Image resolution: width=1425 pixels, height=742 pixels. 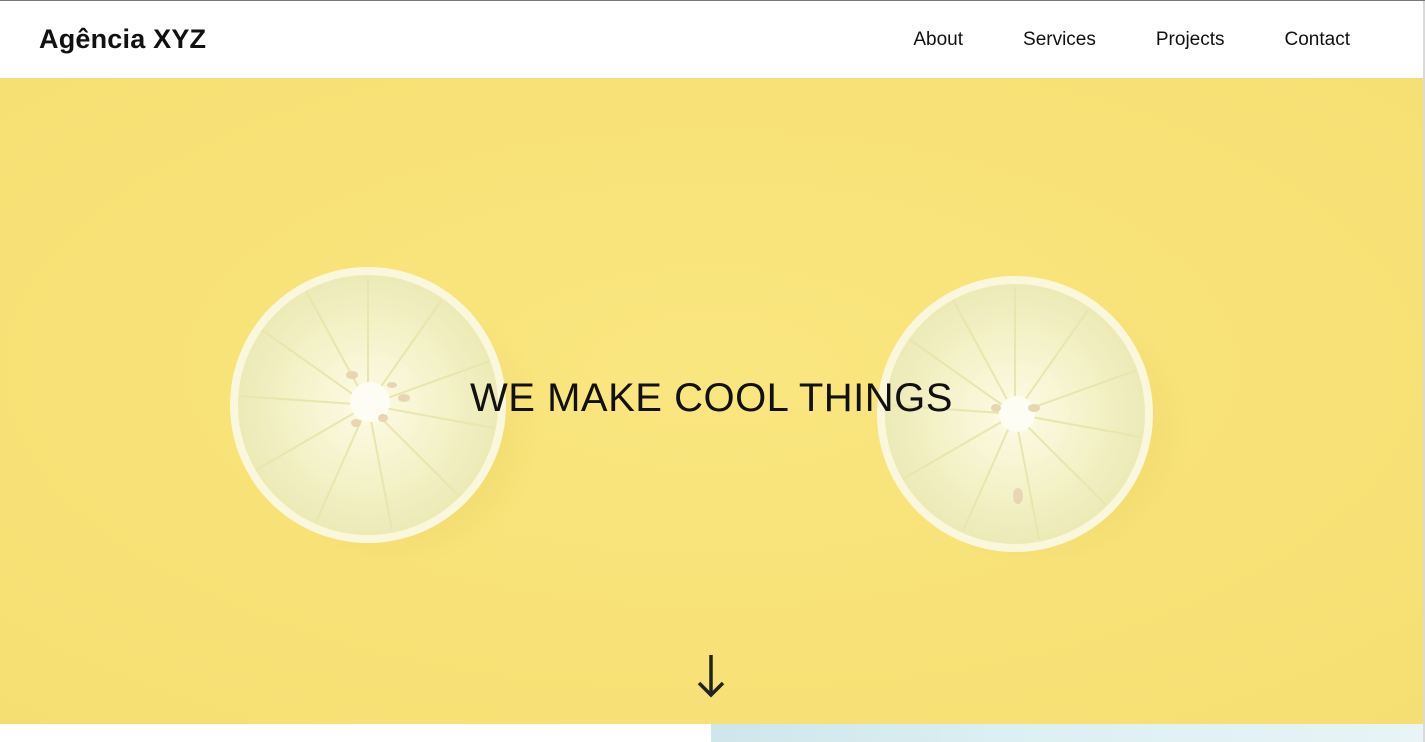 What do you see at coordinates (711, 677) in the screenshot?
I see `arrow-down-icon` at bounding box center [711, 677].